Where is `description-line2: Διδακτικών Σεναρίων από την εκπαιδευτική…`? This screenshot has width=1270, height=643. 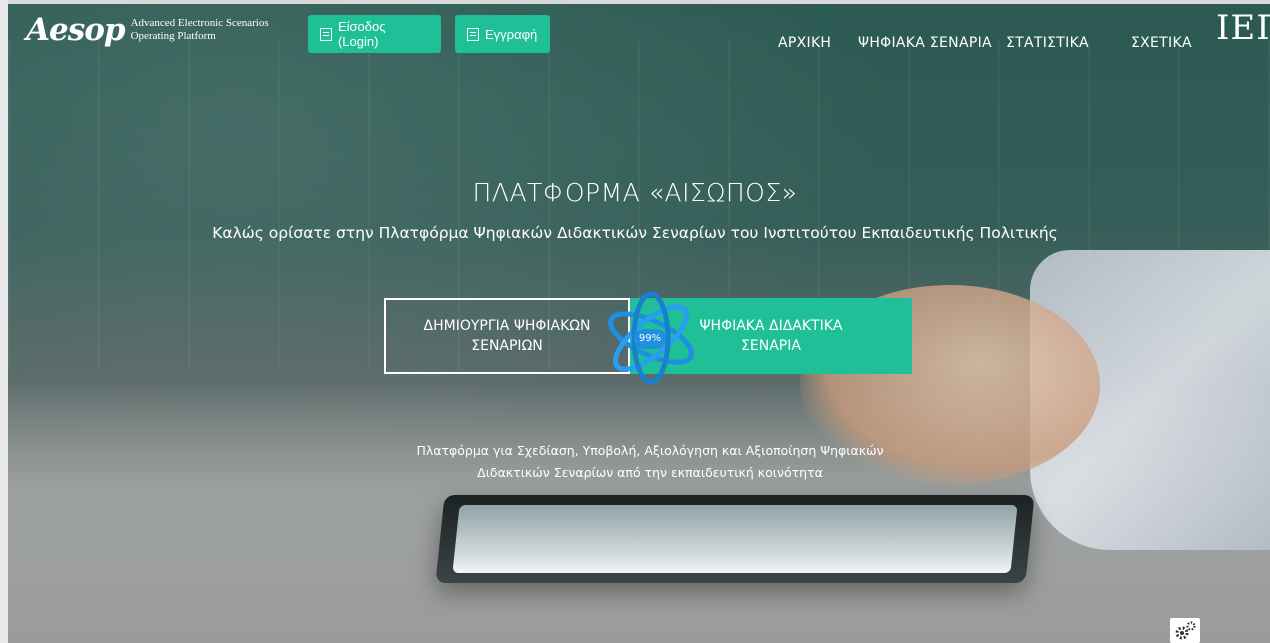 description-line2: Διδακτικών Σεναρίων από την εκπαιδευτική… is located at coordinates (650, 472).